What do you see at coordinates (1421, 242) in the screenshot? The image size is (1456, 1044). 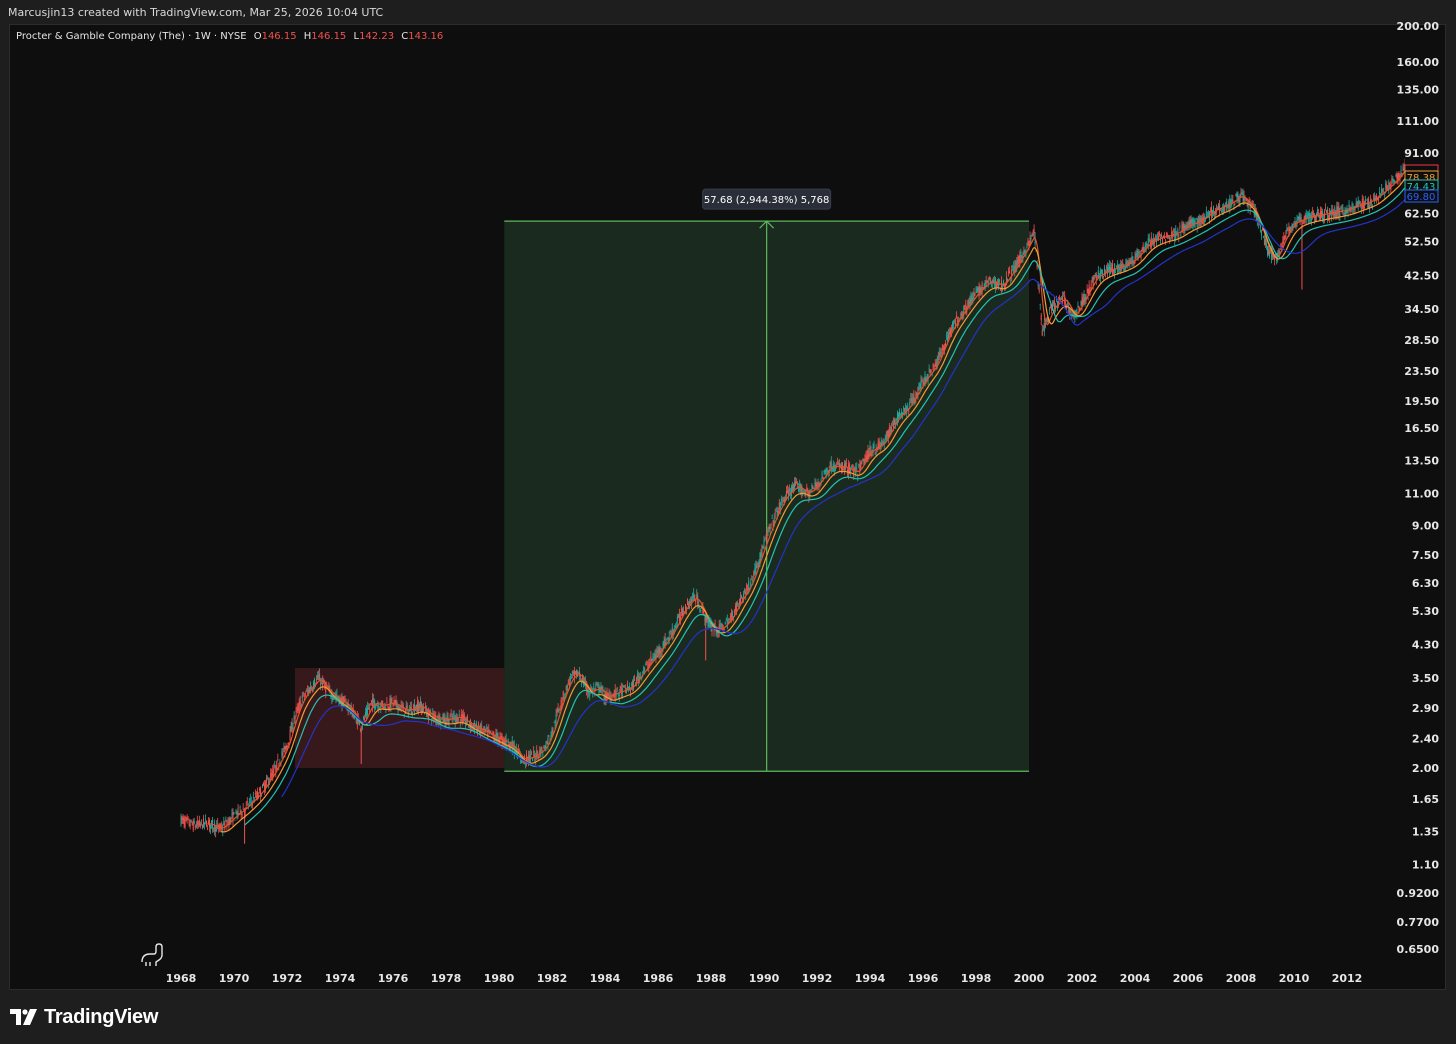 I see `y-axis-tick-label: 52.50` at bounding box center [1421, 242].